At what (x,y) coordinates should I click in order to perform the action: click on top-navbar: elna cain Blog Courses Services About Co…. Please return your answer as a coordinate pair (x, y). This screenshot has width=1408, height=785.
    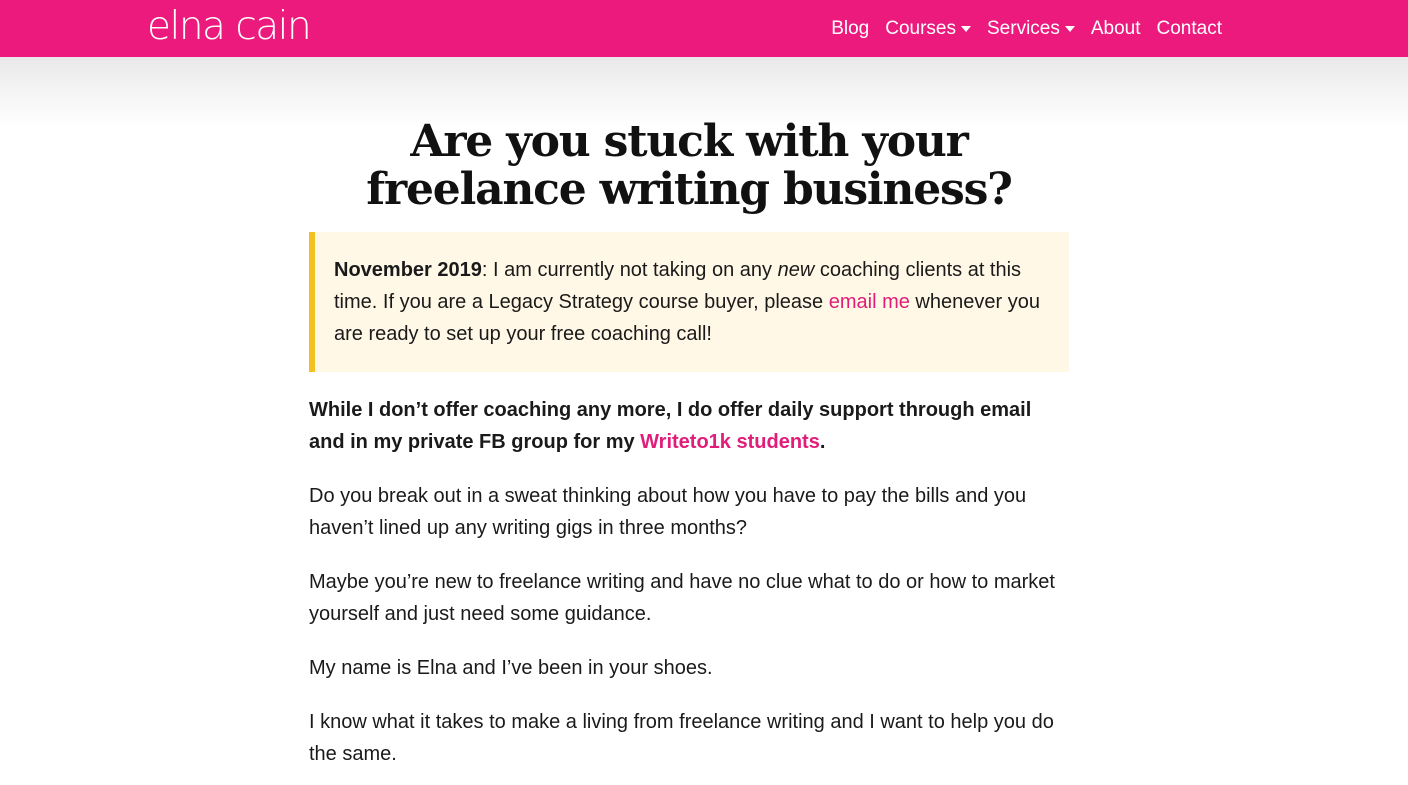
    Looking at the image, I should click on (704, 28).